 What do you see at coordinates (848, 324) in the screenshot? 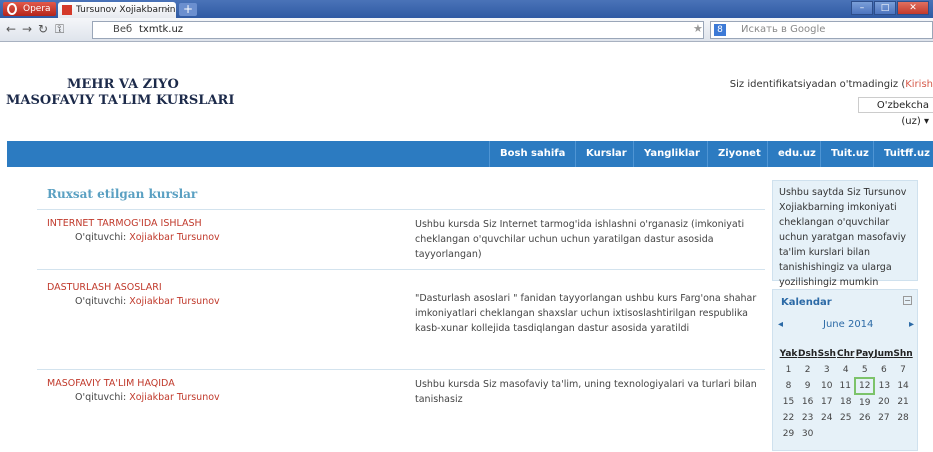
I see `calendar-month: June 2014` at bounding box center [848, 324].